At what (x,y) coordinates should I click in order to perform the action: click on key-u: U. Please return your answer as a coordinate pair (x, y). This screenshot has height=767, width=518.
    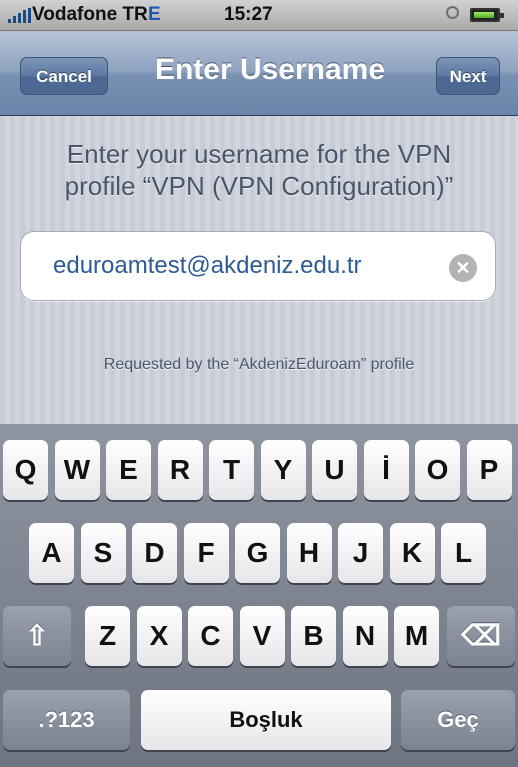
    Looking at the image, I should click on (334, 470).